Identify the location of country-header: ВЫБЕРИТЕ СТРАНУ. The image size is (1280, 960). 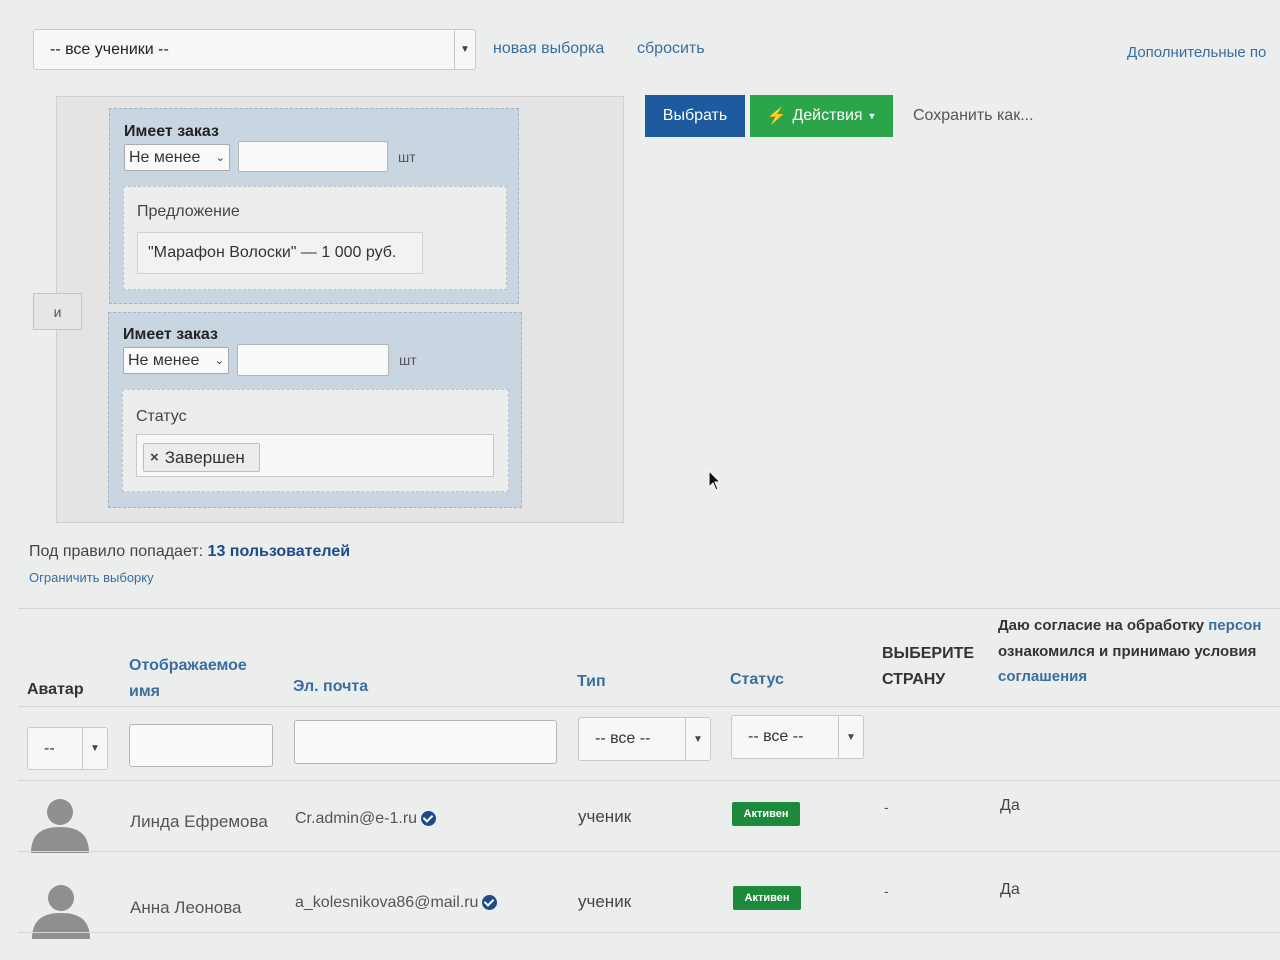
(928, 667).